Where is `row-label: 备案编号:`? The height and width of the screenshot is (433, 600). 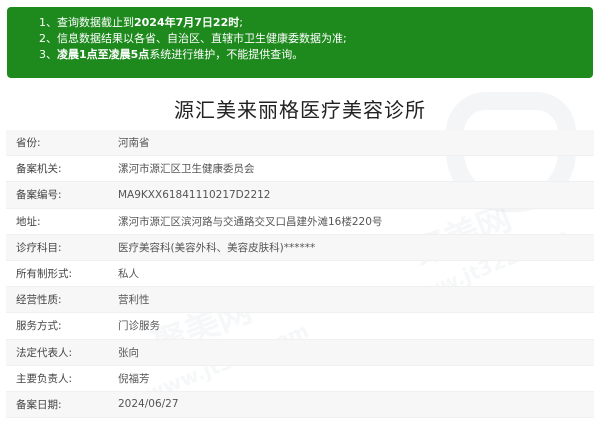 row-label: 备案编号: is located at coordinates (39, 195).